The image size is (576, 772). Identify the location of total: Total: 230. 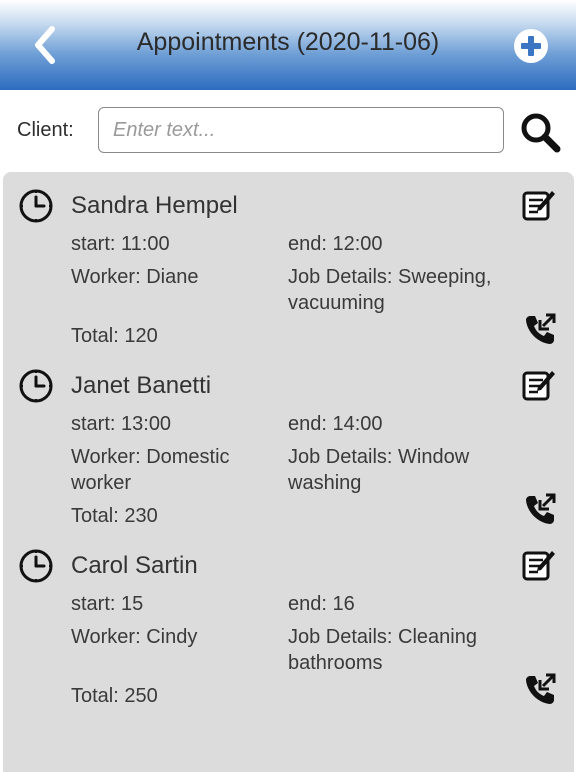
(114, 516).